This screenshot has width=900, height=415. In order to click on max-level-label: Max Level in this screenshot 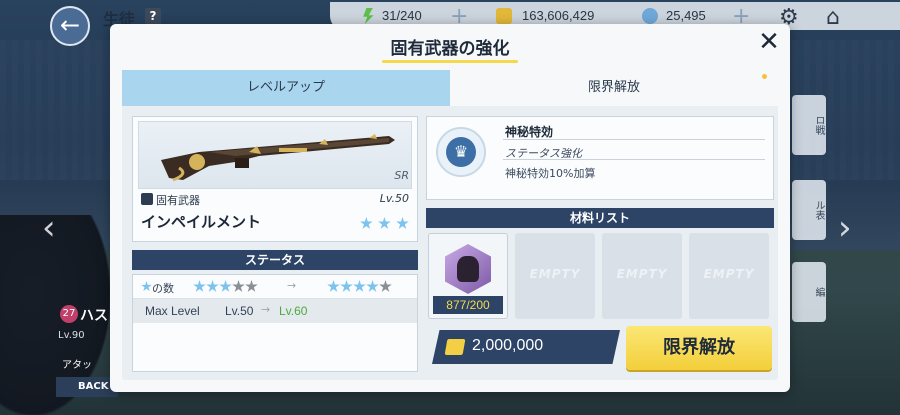, I will do `click(172, 311)`.